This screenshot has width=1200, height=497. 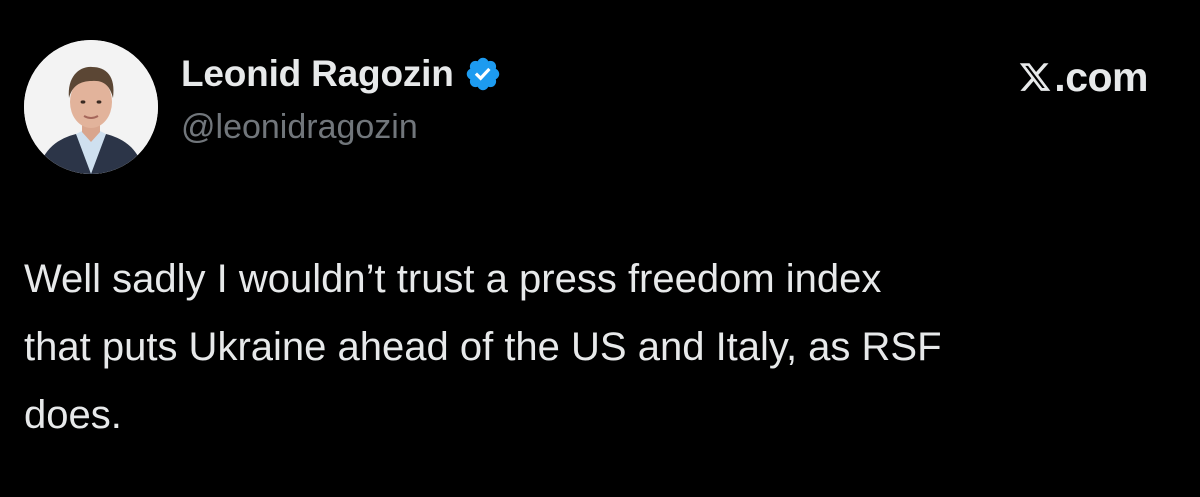 I want to click on source-logo: .com, so click(x=1083, y=77).